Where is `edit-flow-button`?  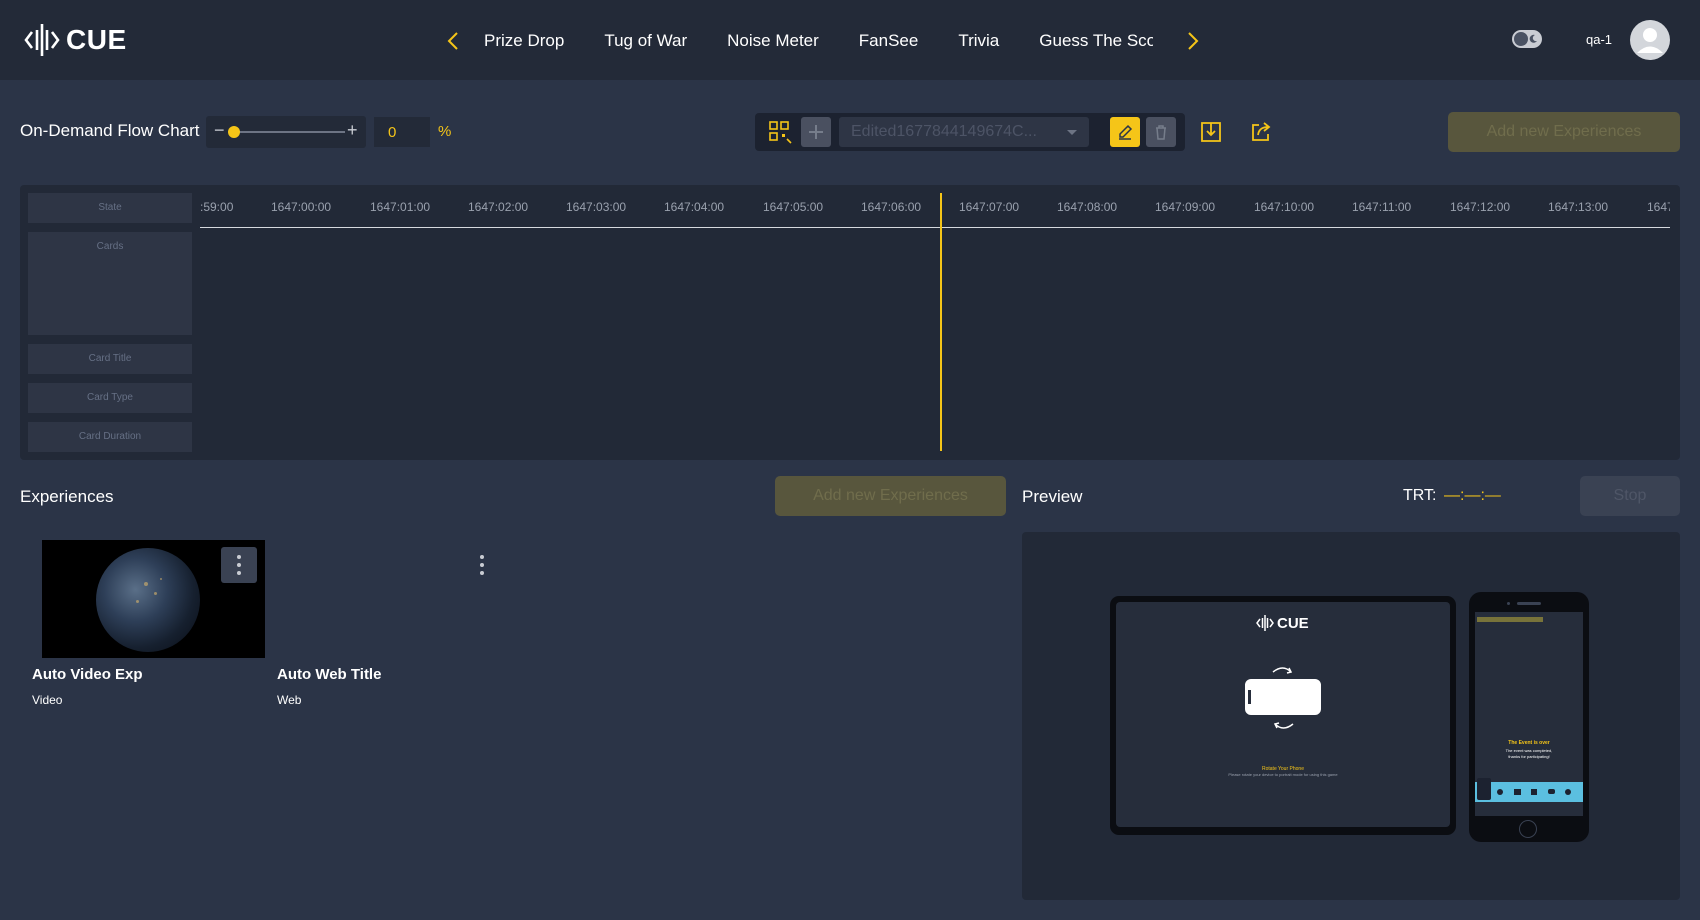 edit-flow-button is located at coordinates (1125, 132).